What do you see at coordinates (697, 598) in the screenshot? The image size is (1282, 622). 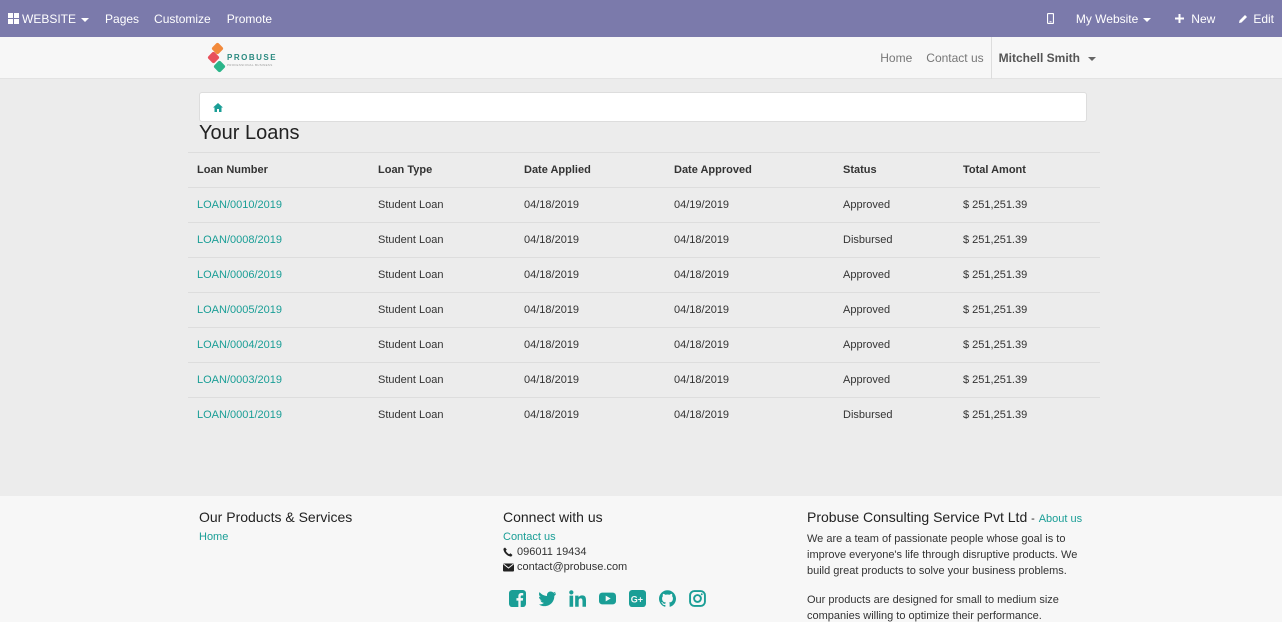 I see `instagram-icon` at bounding box center [697, 598].